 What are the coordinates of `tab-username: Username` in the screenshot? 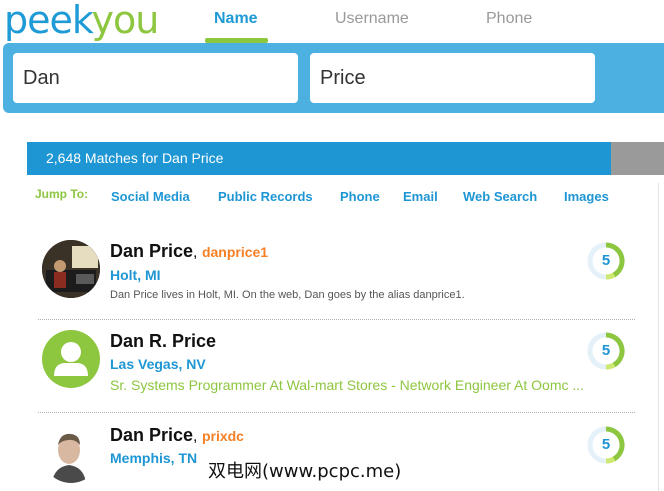 It's located at (372, 27).